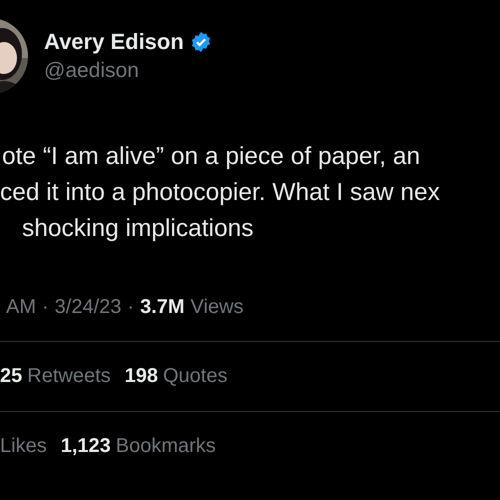 The height and width of the screenshot is (500, 500). What do you see at coordinates (211, 157) in the screenshot?
I see `tweet-text-line: ote “I am alive” on a piece of paper, an` at bounding box center [211, 157].